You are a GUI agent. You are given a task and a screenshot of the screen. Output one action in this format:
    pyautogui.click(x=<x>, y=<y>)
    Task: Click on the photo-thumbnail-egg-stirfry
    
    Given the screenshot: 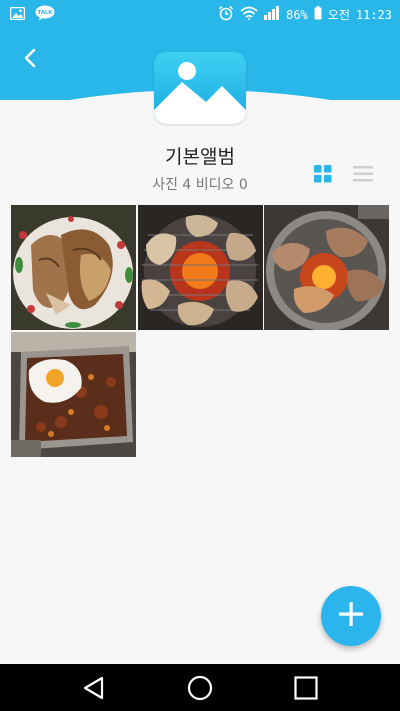 What is the action you would take?
    pyautogui.click(x=73, y=394)
    